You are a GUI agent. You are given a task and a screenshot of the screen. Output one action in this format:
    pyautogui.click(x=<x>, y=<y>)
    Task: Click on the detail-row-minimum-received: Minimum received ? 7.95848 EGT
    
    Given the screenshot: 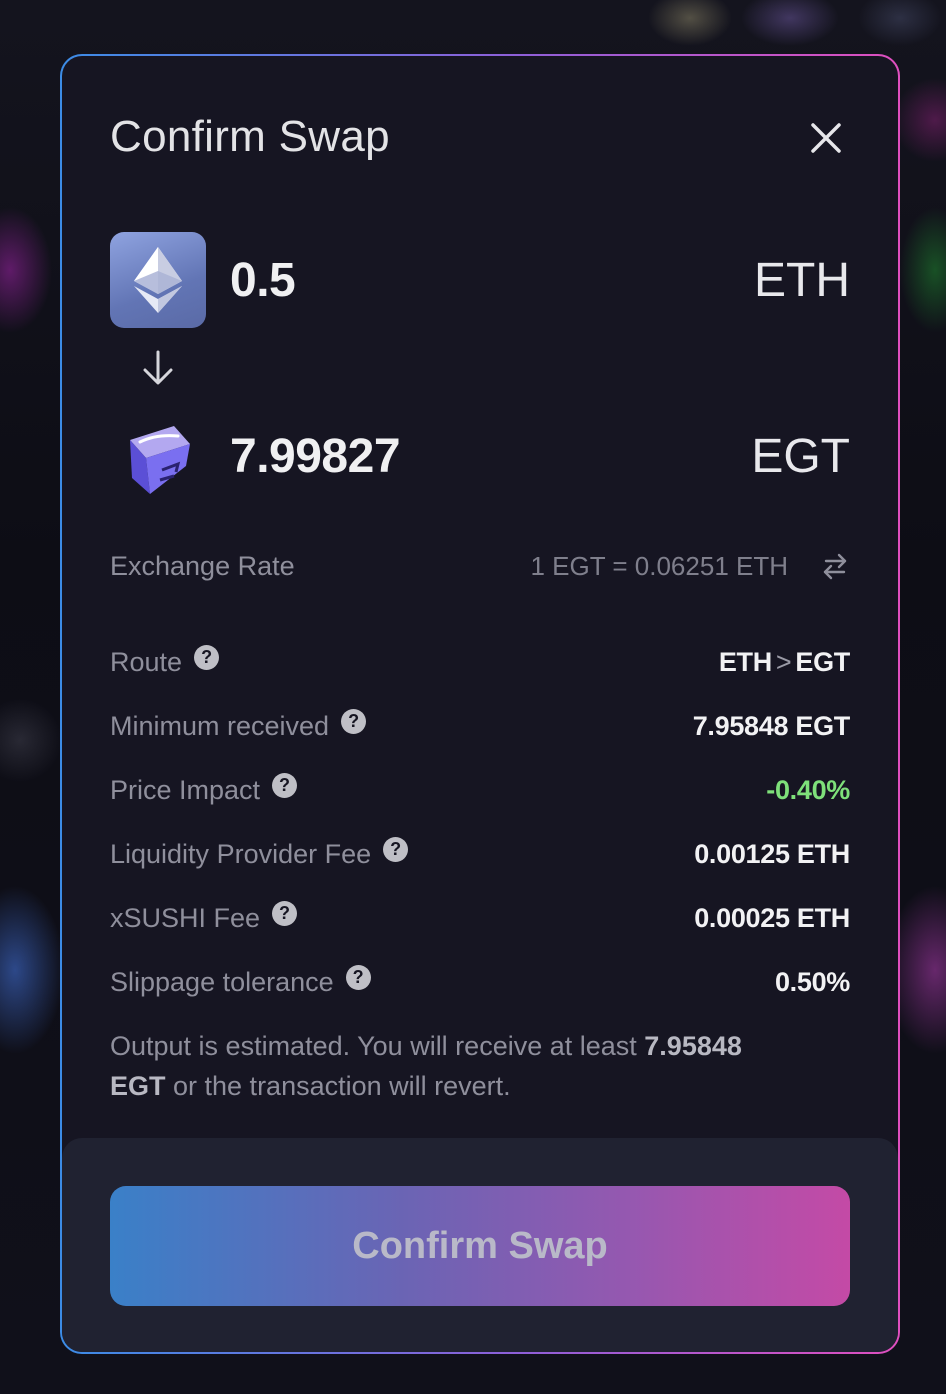 What is the action you would take?
    pyautogui.click(x=480, y=726)
    